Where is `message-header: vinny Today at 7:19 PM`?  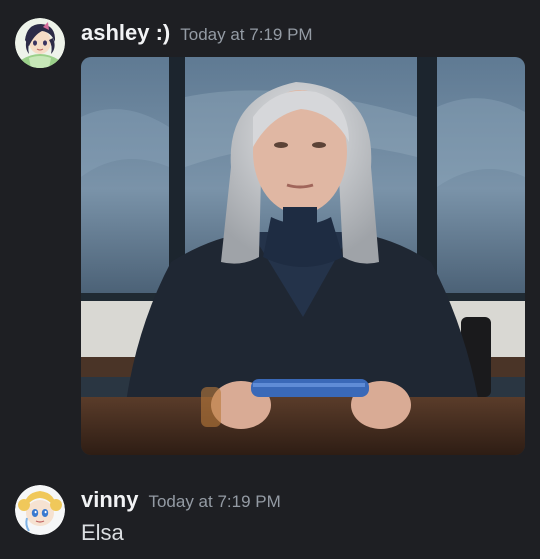
message-header: vinny Today at 7:19 PM is located at coordinates (181, 500).